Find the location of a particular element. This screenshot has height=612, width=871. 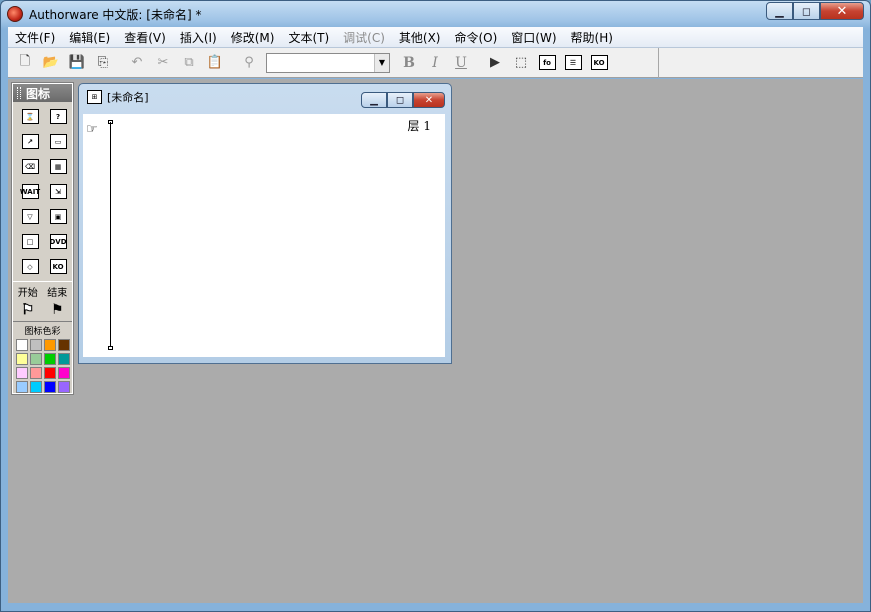

knowledge-objects-button: KO is located at coordinates (599, 63).